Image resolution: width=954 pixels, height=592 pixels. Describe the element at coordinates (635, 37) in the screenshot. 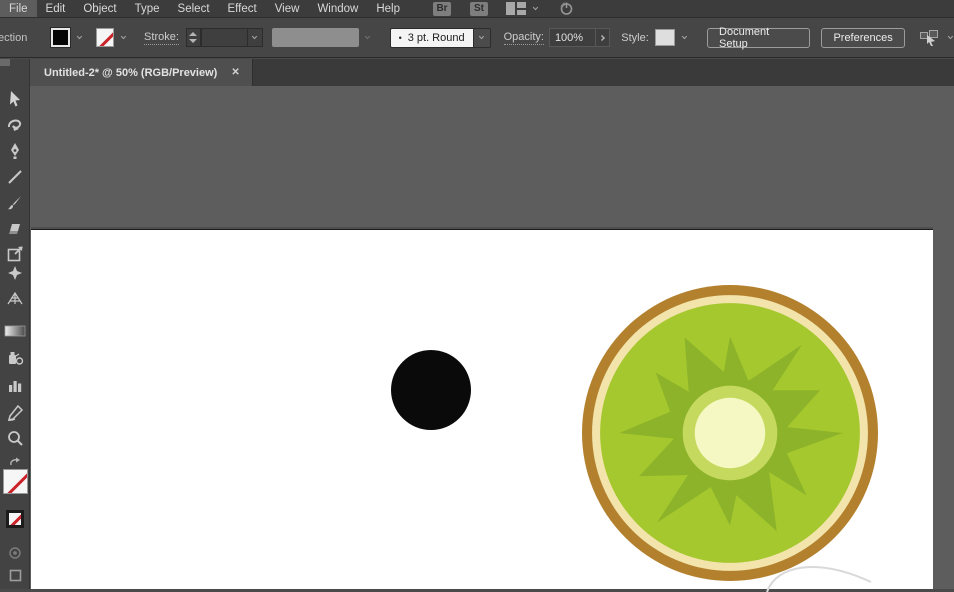

I see `style-label: Style:` at that location.